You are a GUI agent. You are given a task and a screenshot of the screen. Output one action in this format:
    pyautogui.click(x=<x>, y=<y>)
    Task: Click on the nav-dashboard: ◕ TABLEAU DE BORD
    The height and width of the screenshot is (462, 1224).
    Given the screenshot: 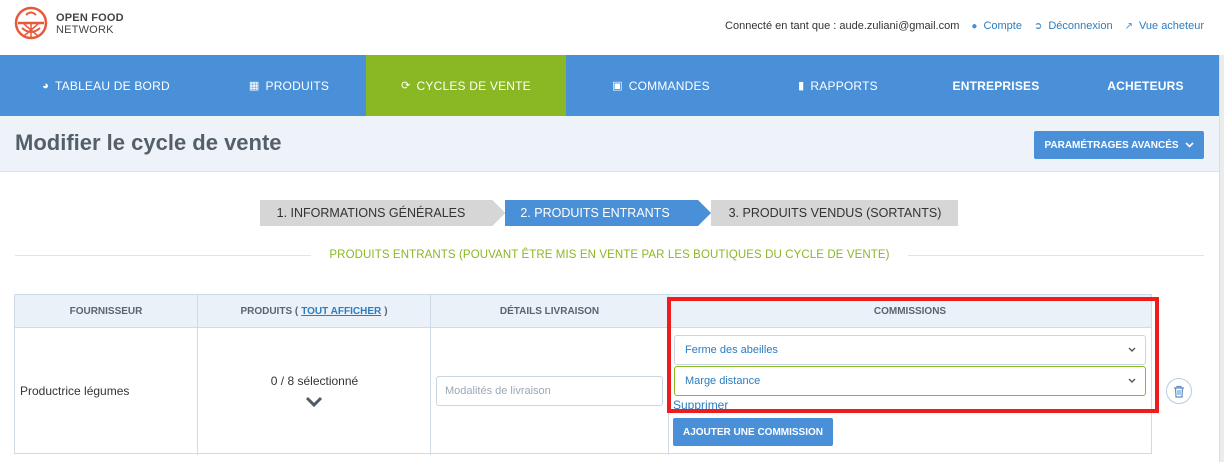 What is the action you would take?
    pyautogui.click(x=106, y=85)
    